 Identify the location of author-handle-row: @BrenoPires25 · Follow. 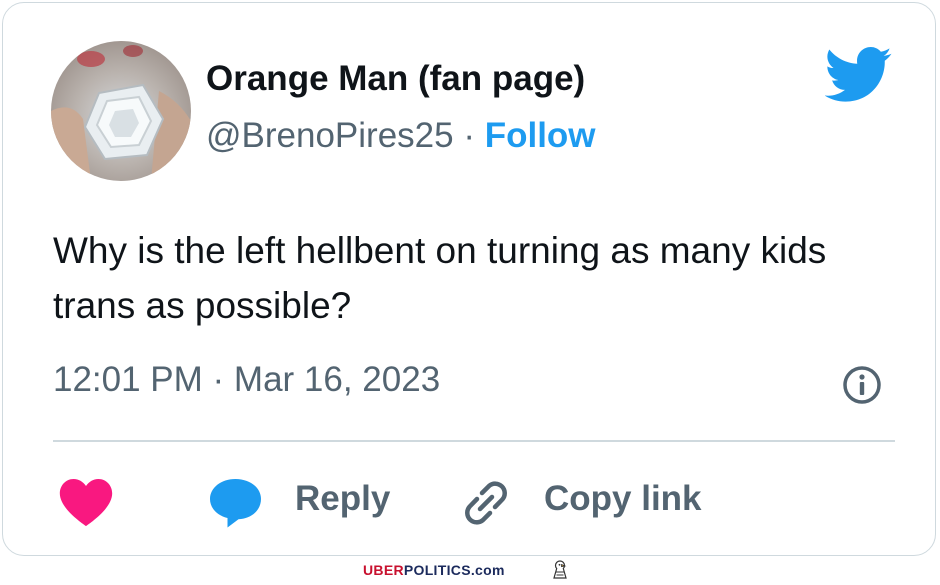
(401, 136).